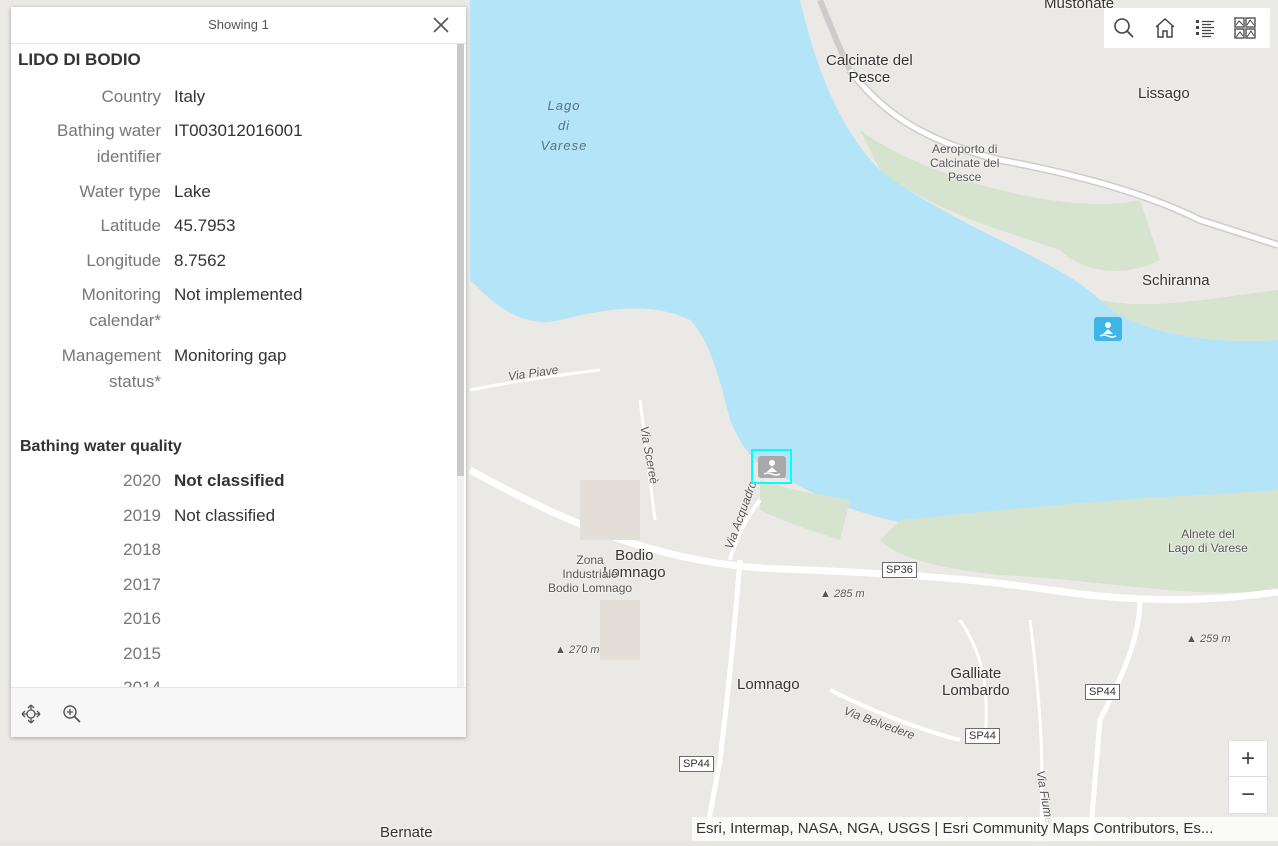  What do you see at coordinates (842, 594) in the screenshot?
I see `elevation-label: ▲ 285 m` at bounding box center [842, 594].